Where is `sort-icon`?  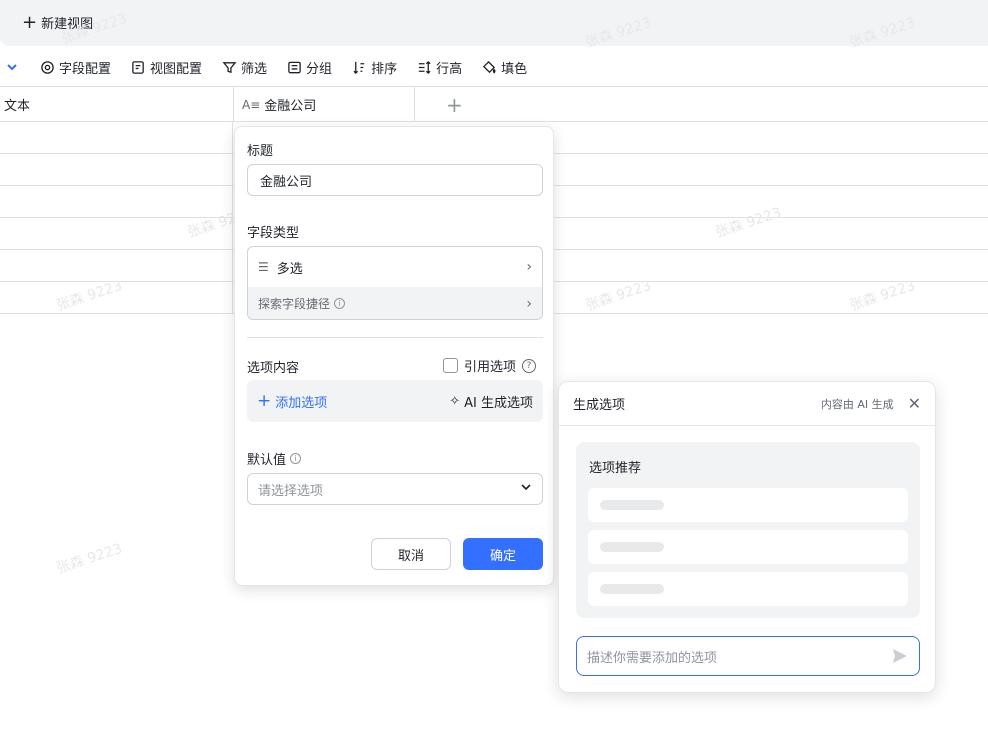
sort-icon is located at coordinates (359, 67).